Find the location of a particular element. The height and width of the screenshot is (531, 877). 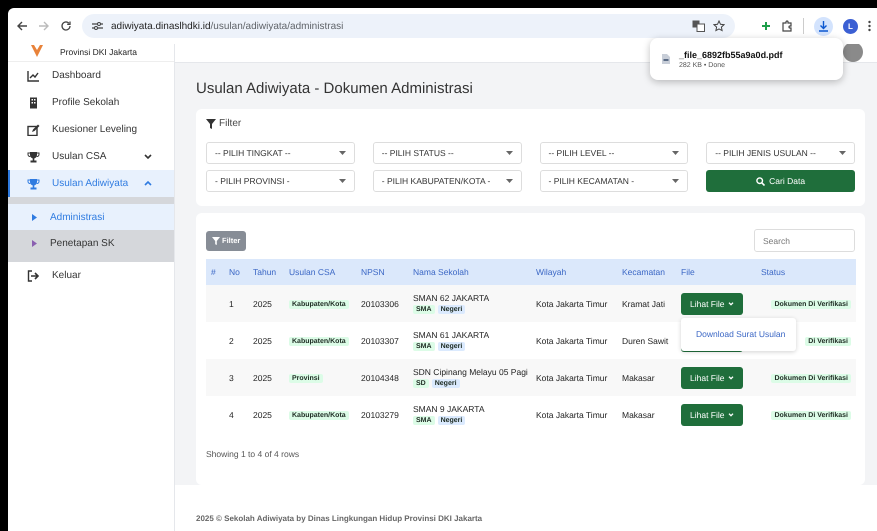

table-cell: 2 is located at coordinates (236, 340).